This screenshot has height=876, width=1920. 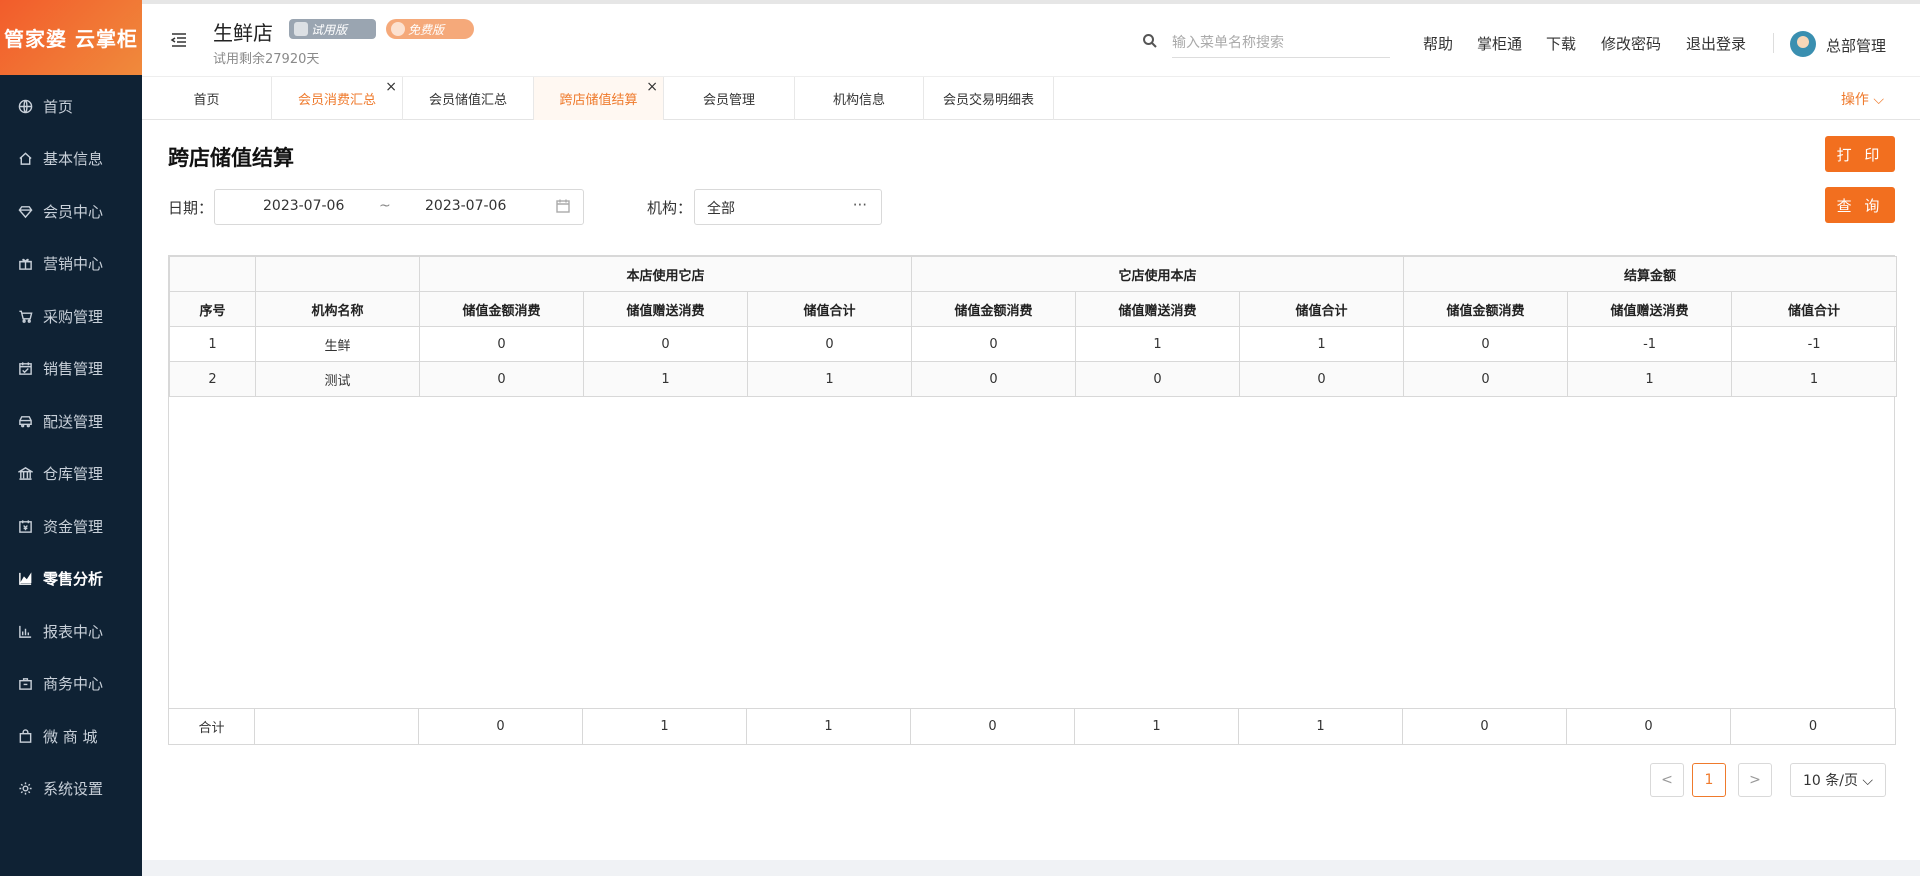 What do you see at coordinates (25, 474) in the screenshot?
I see `bank-icon` at bounding box center [25, 474].